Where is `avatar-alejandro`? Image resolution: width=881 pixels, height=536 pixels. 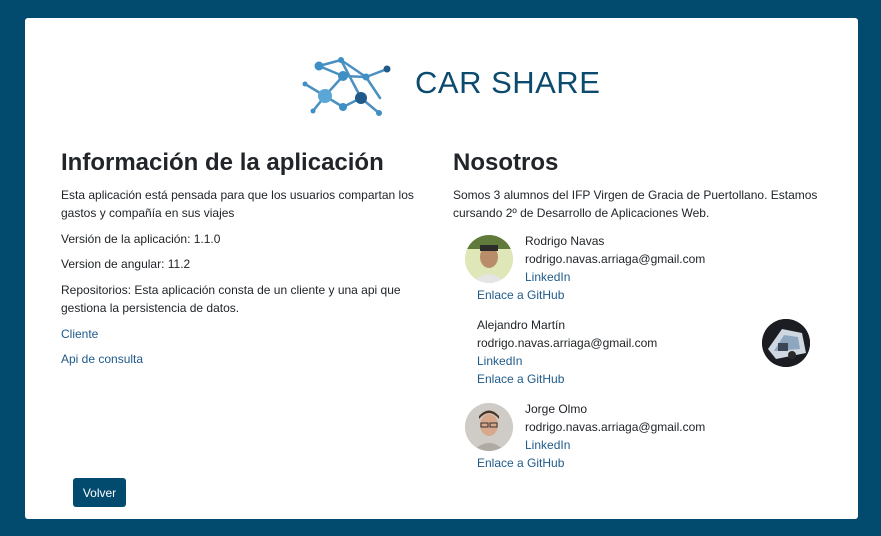
avatar-alejandro is located at coordinates (786, 343).